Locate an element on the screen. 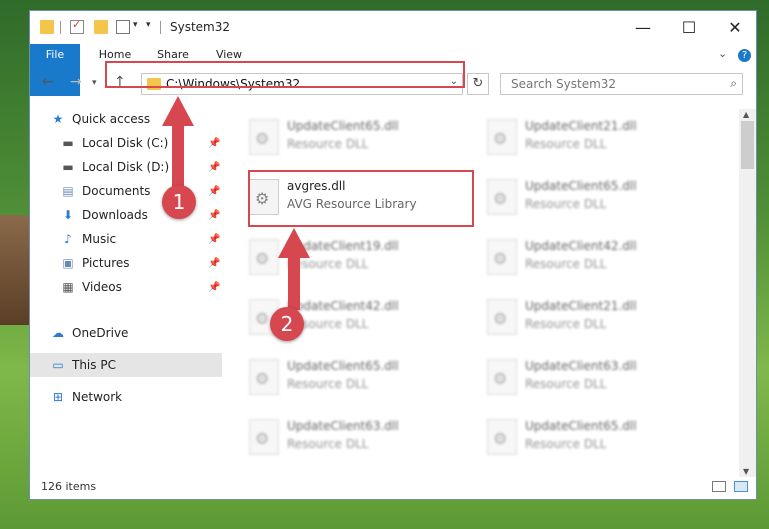 This screenshot has height=529, width=769. sidebar-item-label: Downloads is located at coordinates (115, 215).